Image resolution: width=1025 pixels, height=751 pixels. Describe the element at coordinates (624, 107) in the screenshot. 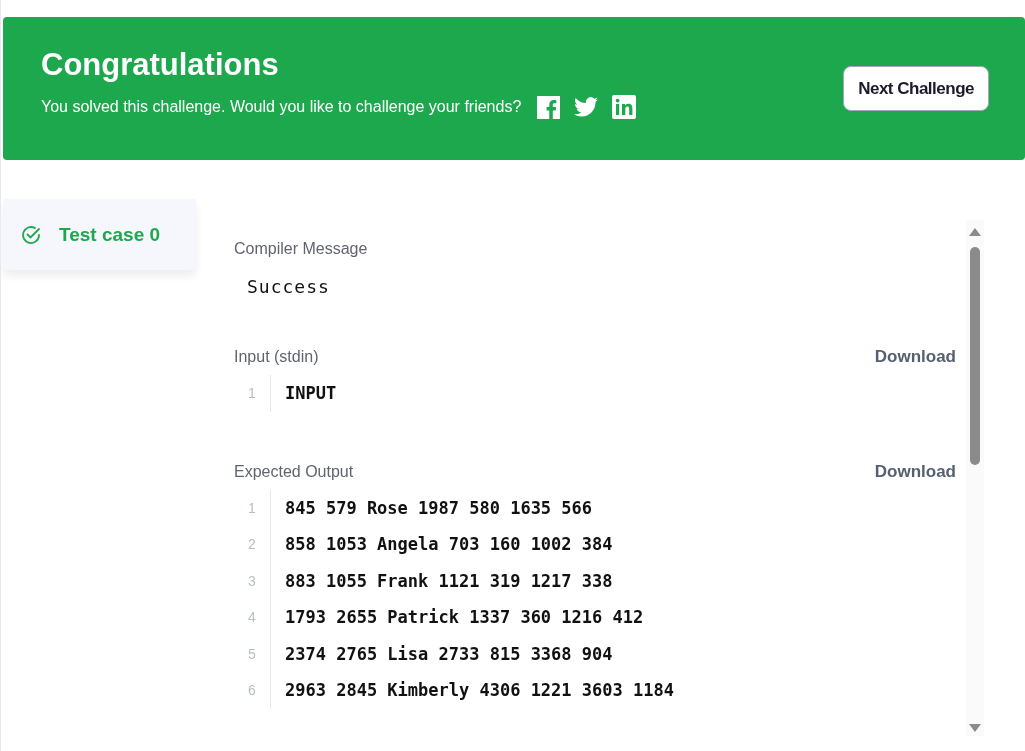

I see `linkedin-icon` at that location.